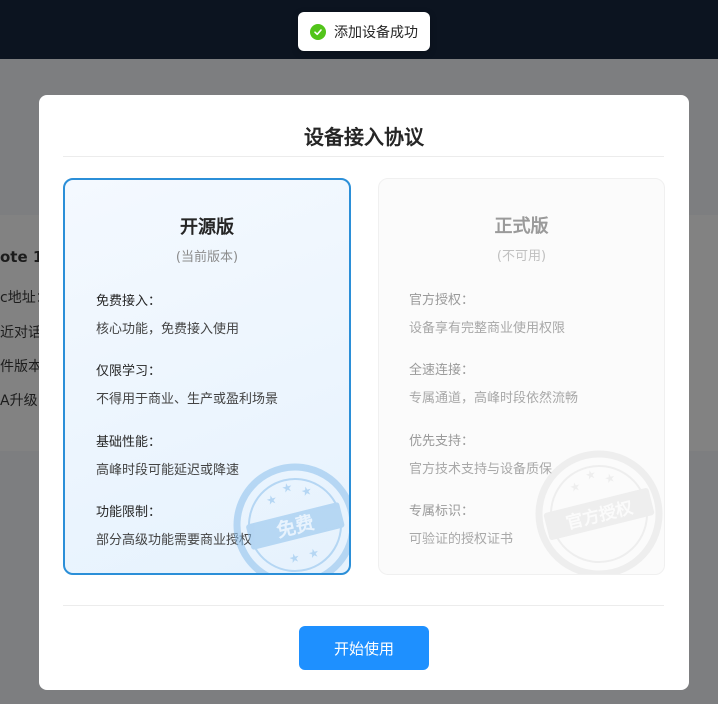 This screenshot has height=704, width=718. I want to click on check-circle-icon, so click(318, 31).